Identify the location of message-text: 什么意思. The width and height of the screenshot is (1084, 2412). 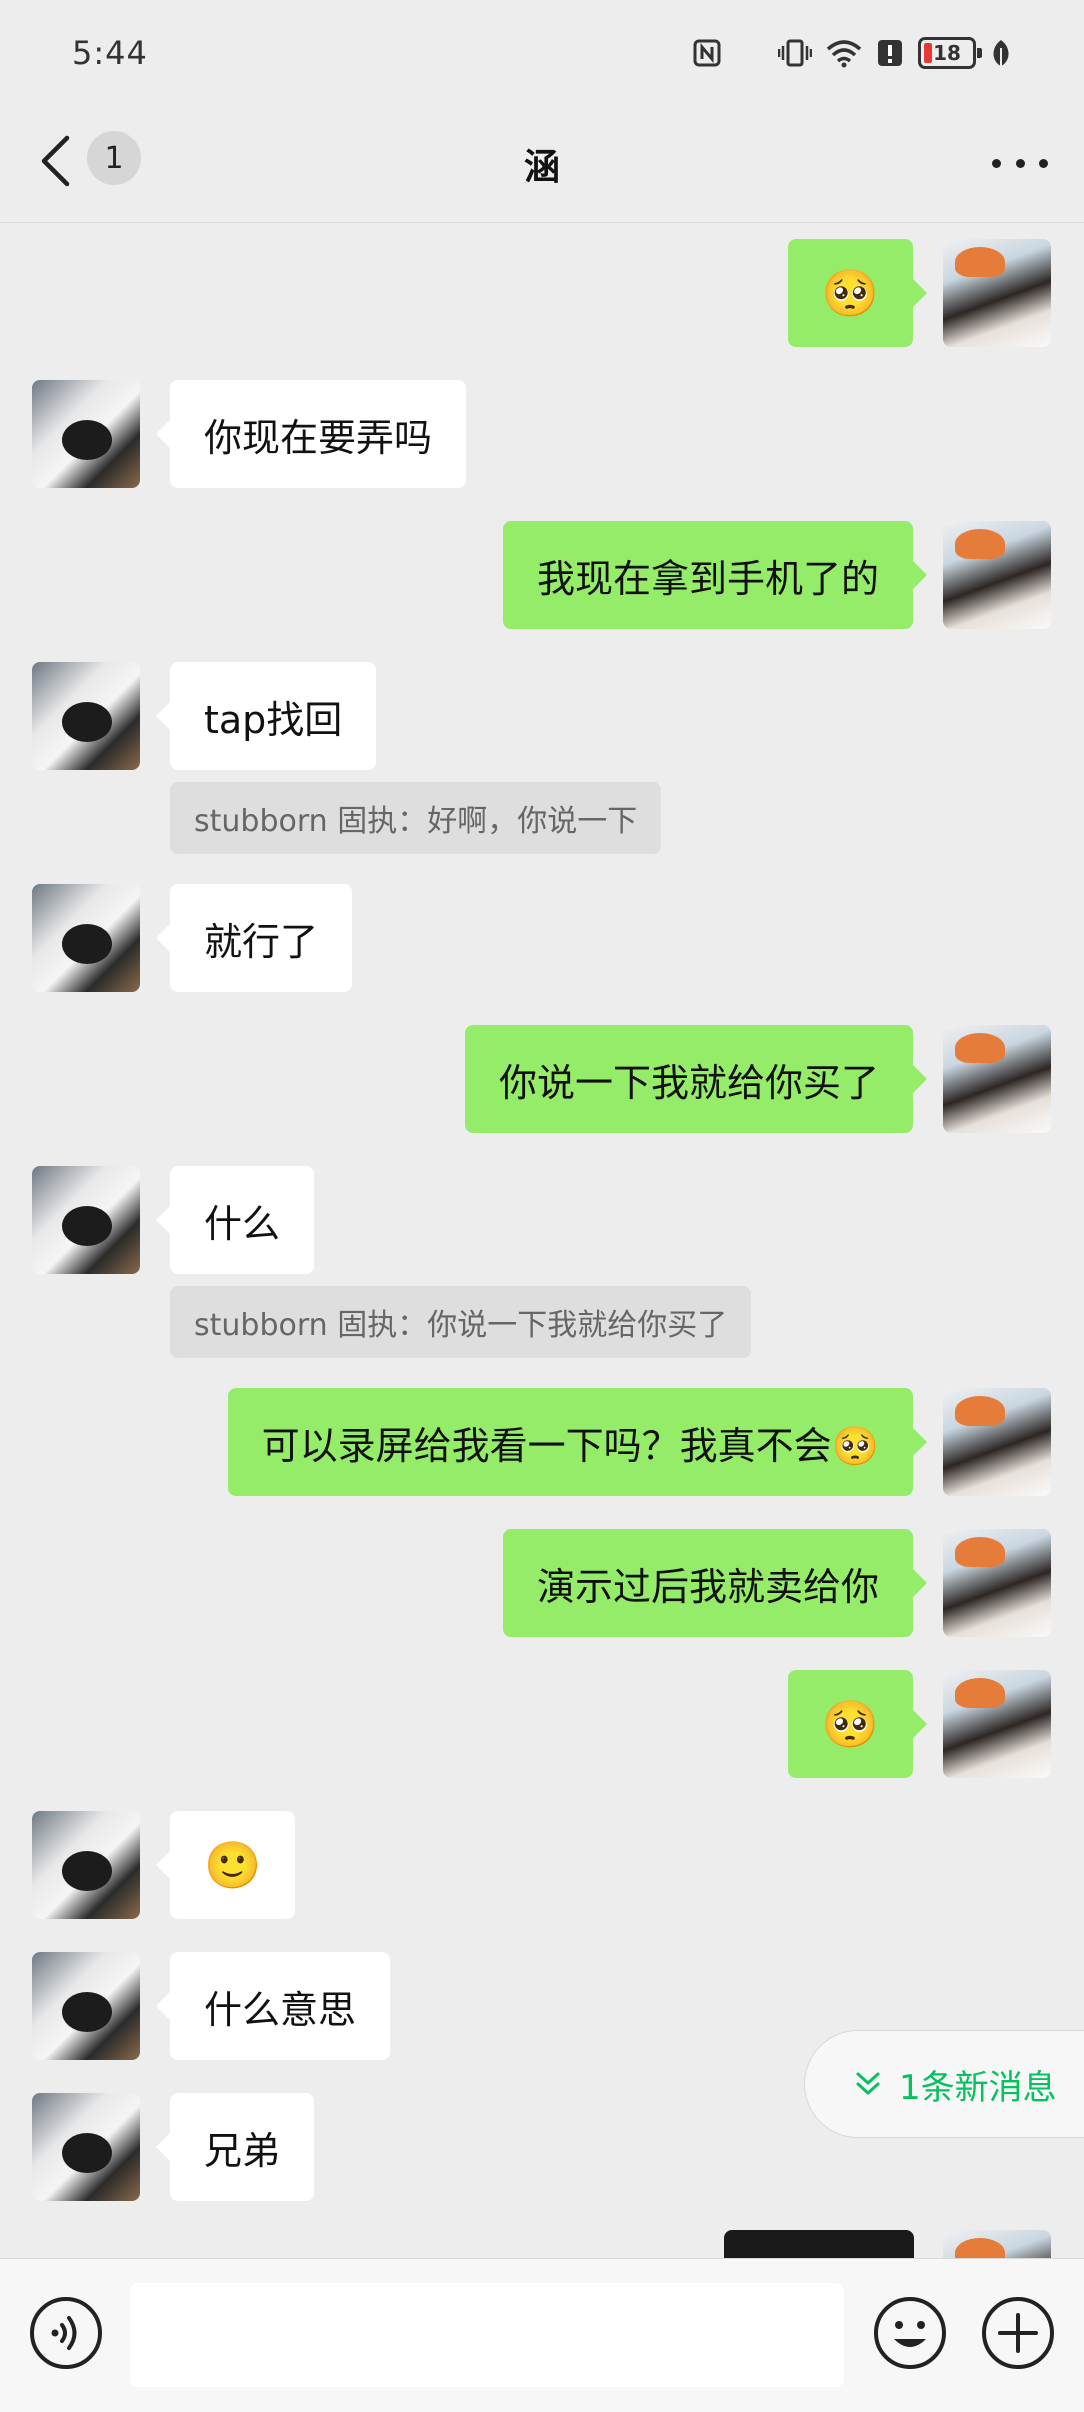
(280, 2009).